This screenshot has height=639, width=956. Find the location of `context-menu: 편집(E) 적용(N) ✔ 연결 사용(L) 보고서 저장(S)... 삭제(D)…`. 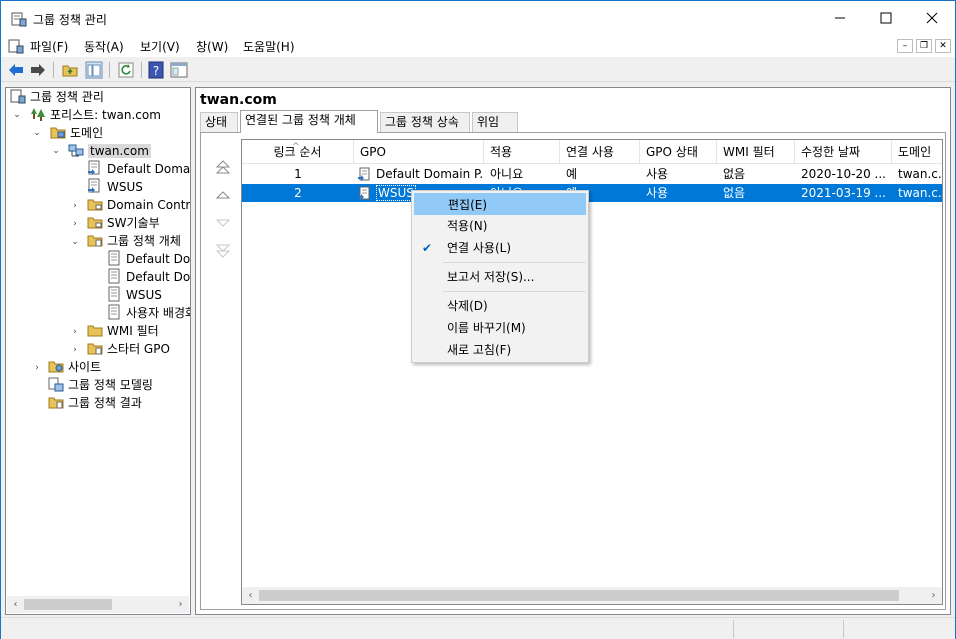

context-menu: 편집(E) 적용(N) ✔ 연결 사용(L) 보고서 저장(S)... 삭제(D)… is located at coordinates (500, 276).